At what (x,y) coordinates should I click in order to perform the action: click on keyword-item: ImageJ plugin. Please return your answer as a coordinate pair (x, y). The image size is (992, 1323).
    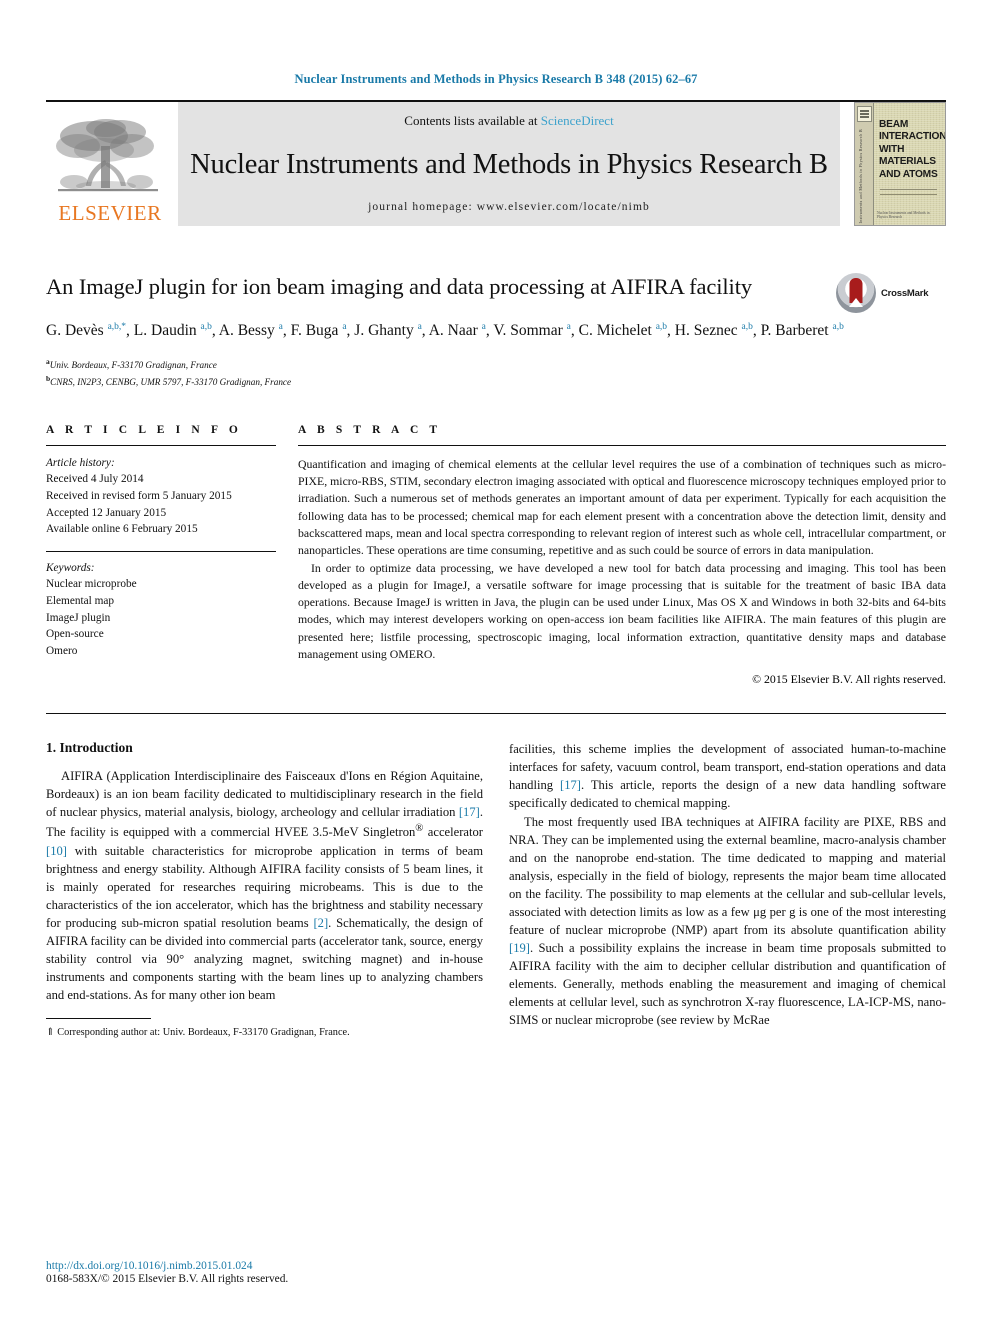
    Looking at the image, I should click on (78, 617).